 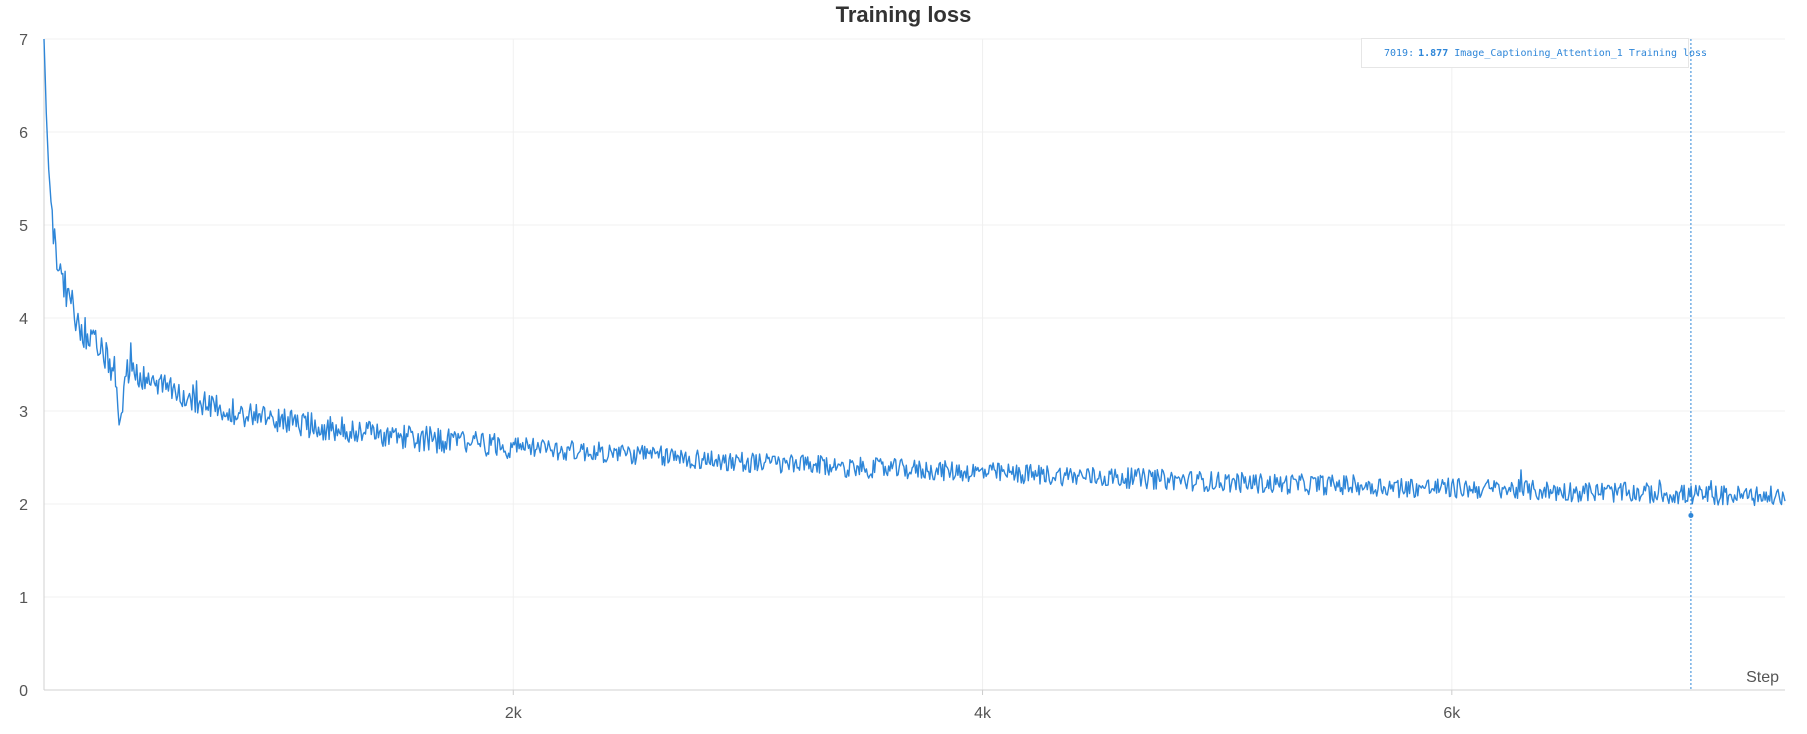 I want to click on hover-point, so click(x=1691, y=515).